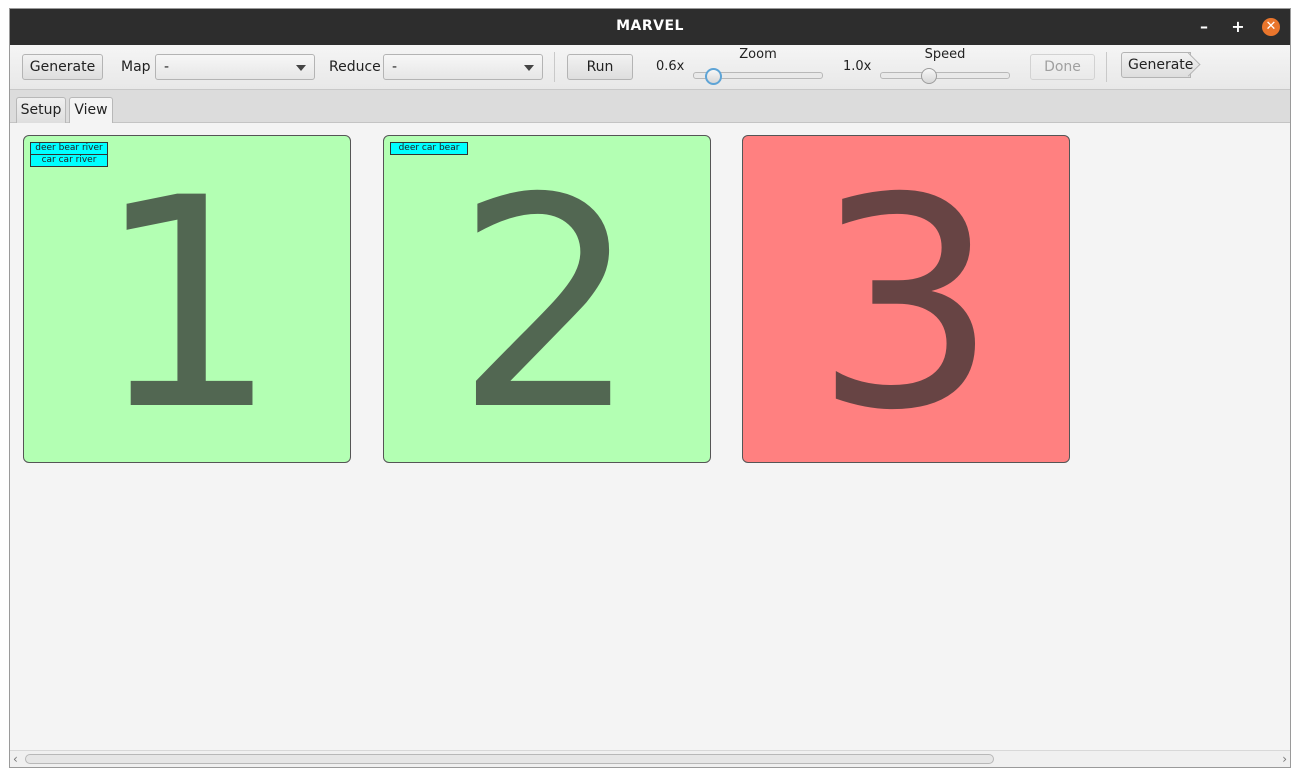 The width and height of the screenshot is (1300, 775). What do you see at coordinates (945, 54) in the screenshot?
I see `speed-label: Speed` at bounding box center [945, 54].